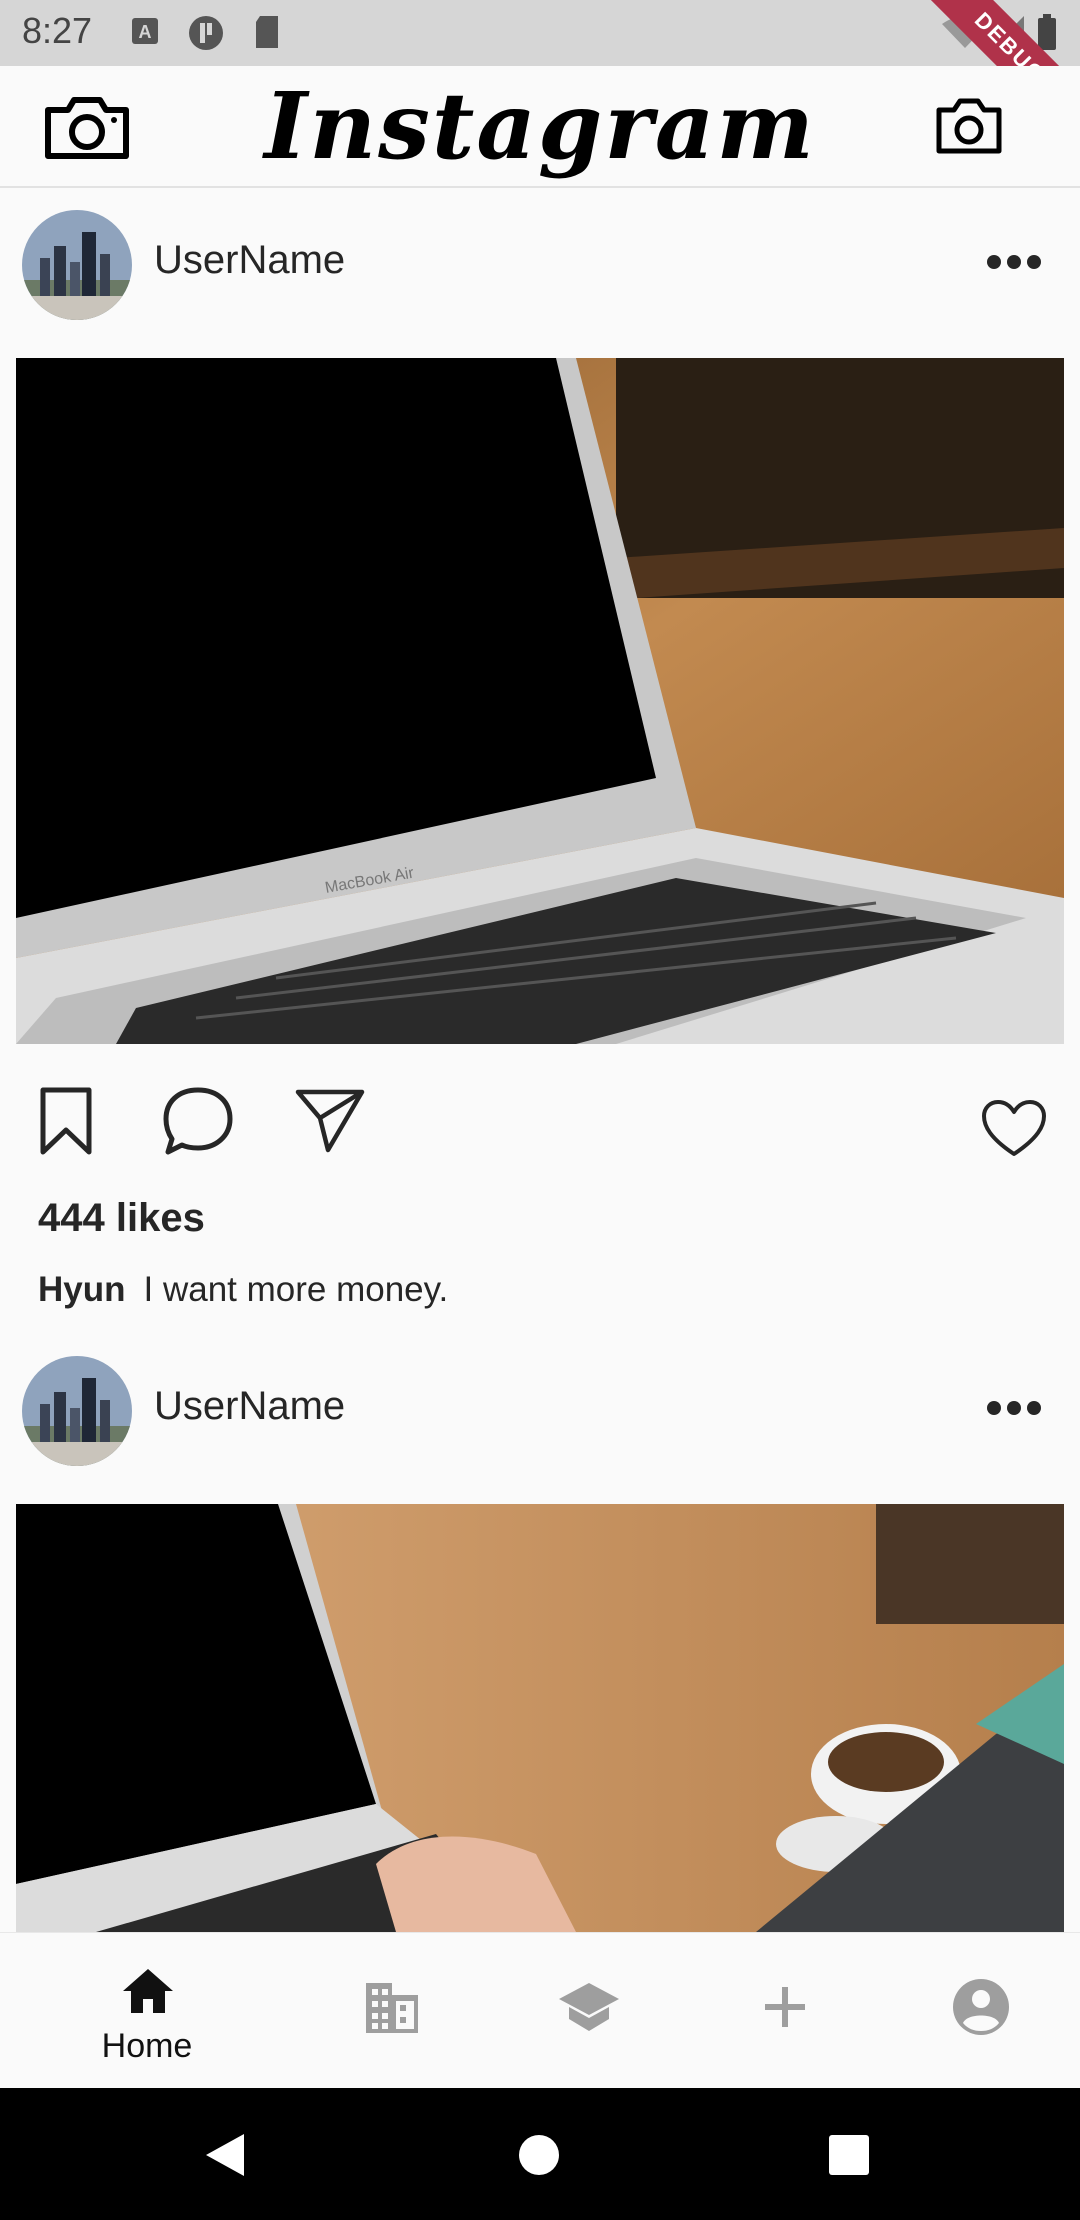  What do you see at coordinates (1014, 1128) in the screenshot?
I see `heart-icon` at bounding box center [1014, 1128].